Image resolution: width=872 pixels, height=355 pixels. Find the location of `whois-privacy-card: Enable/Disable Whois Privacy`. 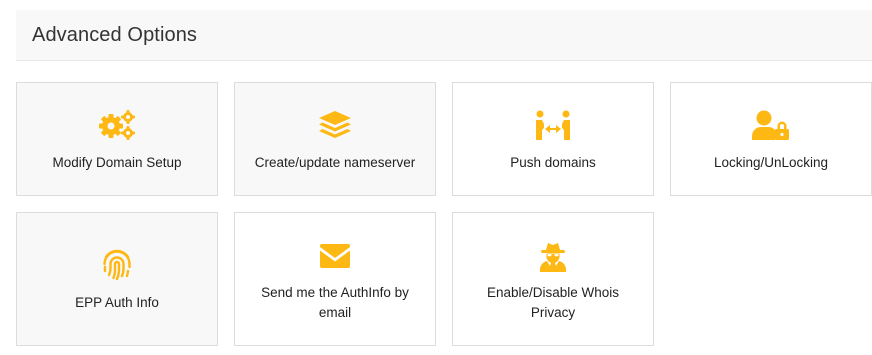

whois-privacy-card: Enable/Disable Whois Privacy is located at coordinates (553, 279).